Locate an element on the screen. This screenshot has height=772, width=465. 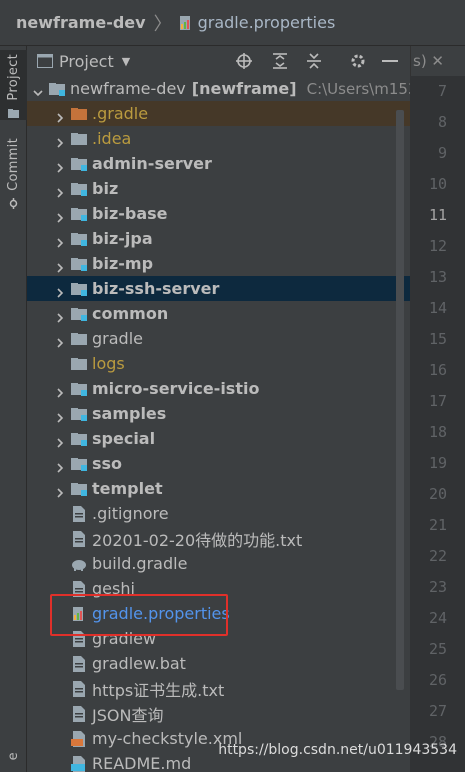
tree-item-micro-service-istio: micro-service-istio is located at coordinates (218, 388).